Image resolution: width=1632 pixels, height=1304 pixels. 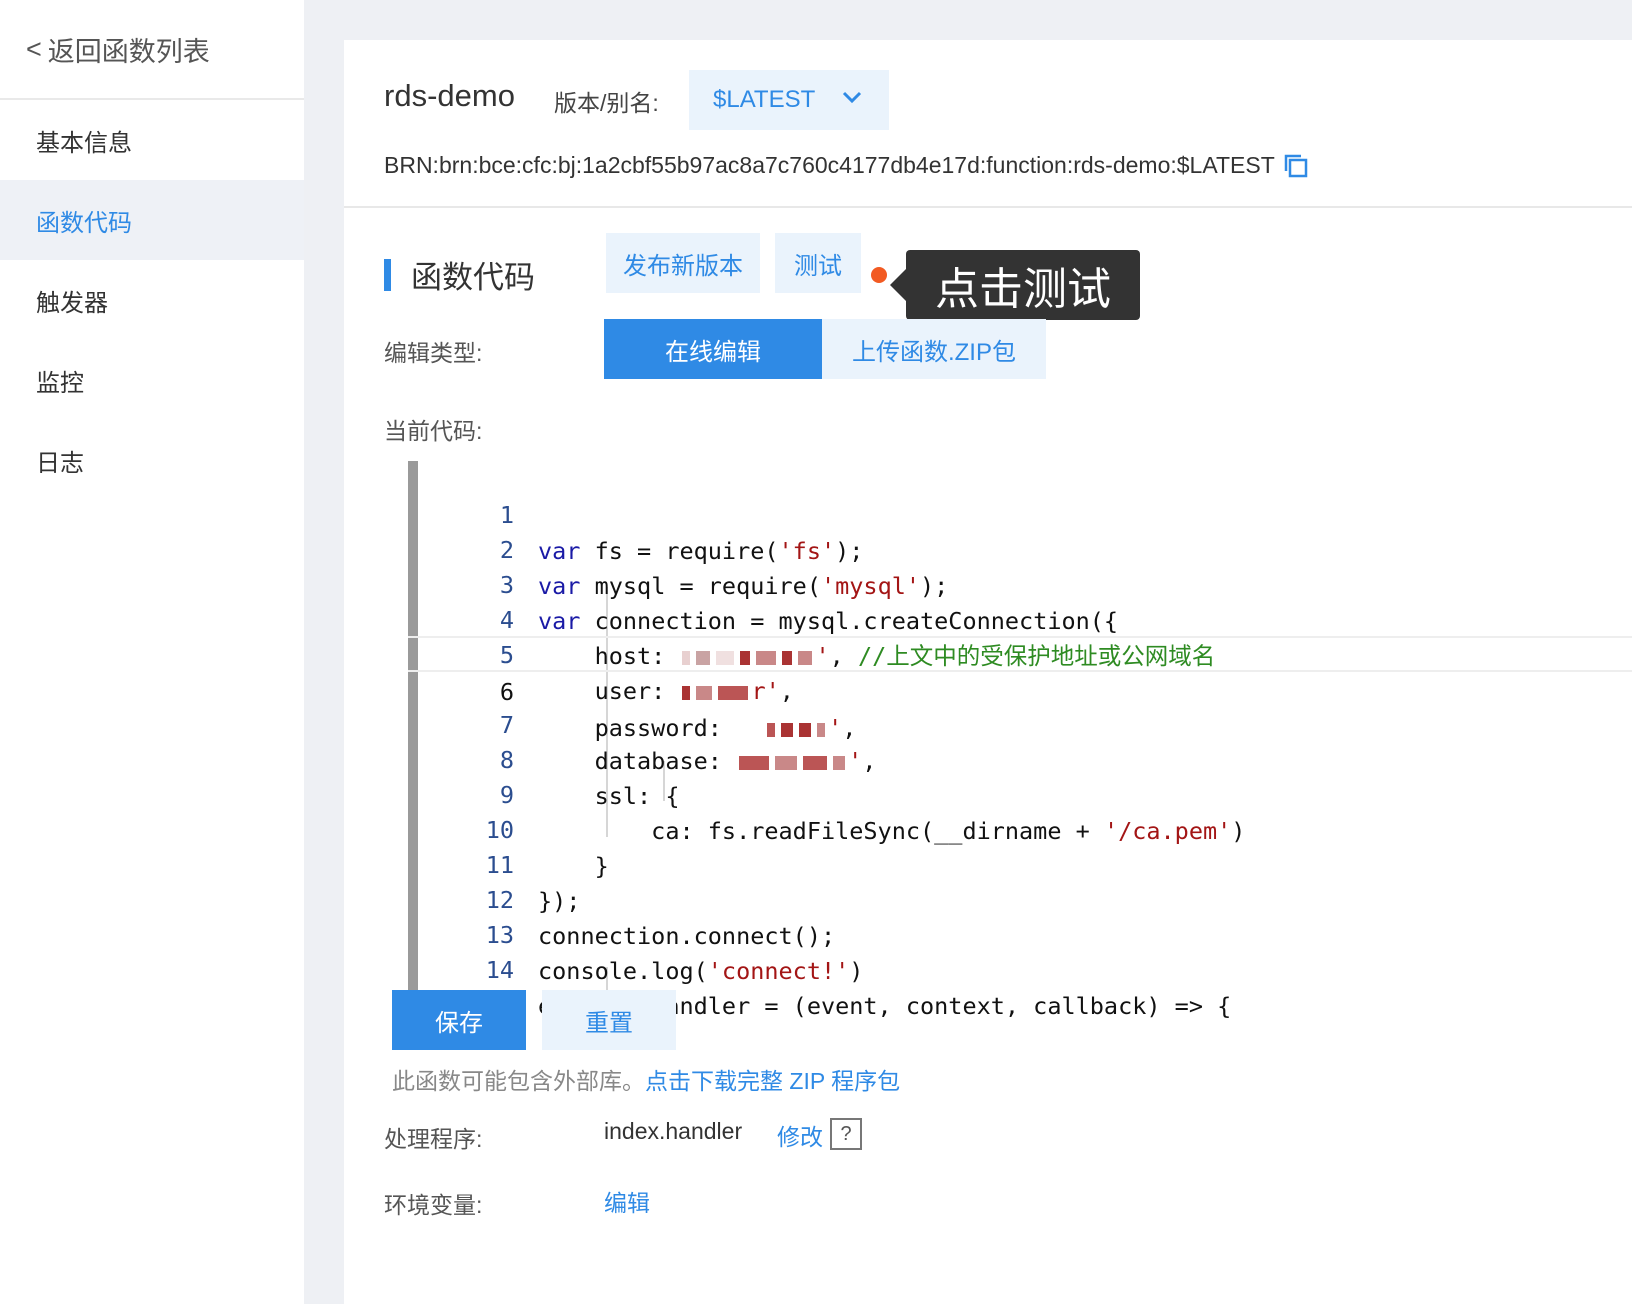 I want to click on sidebar-item-basic-info: 基本信息, so click(x=152, y=140).